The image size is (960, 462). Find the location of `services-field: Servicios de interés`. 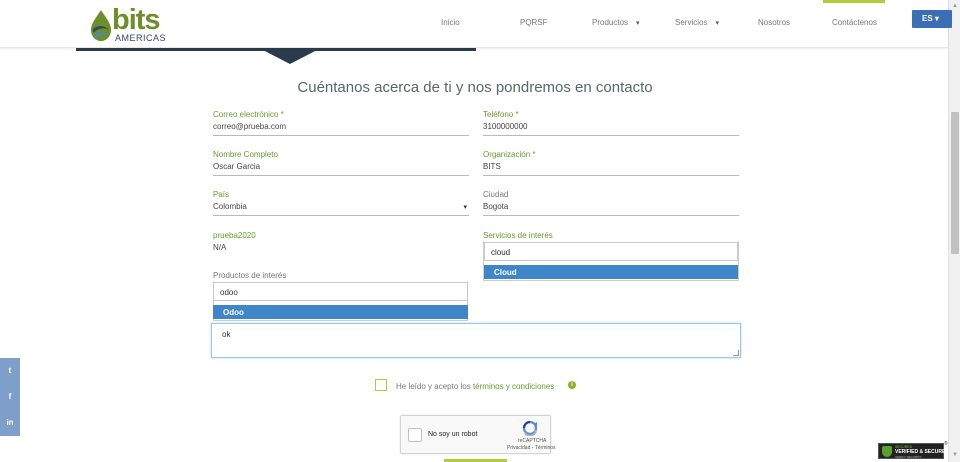

services-field: Servicios de interés is located at coordinates (611, 235).